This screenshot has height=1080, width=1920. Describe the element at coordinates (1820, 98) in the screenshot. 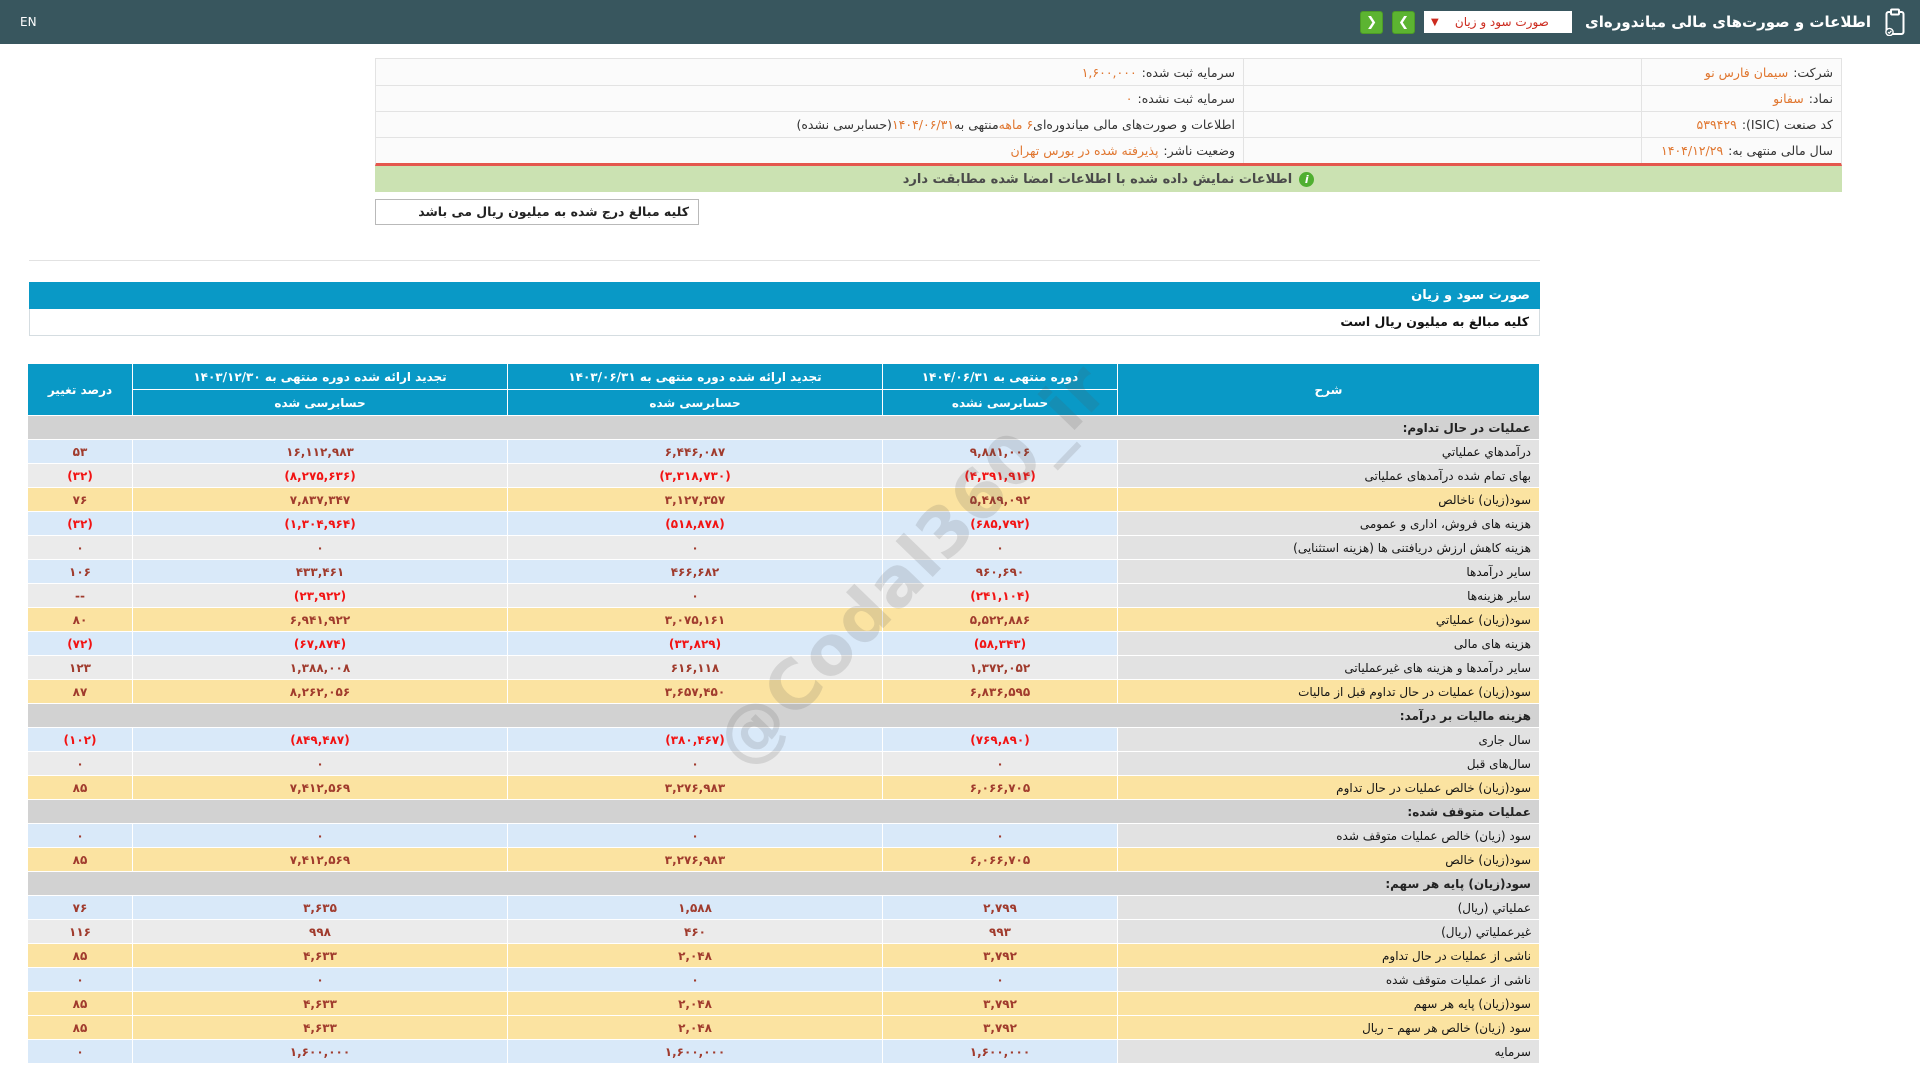

I see `symbol-label: نماد:` at that location.